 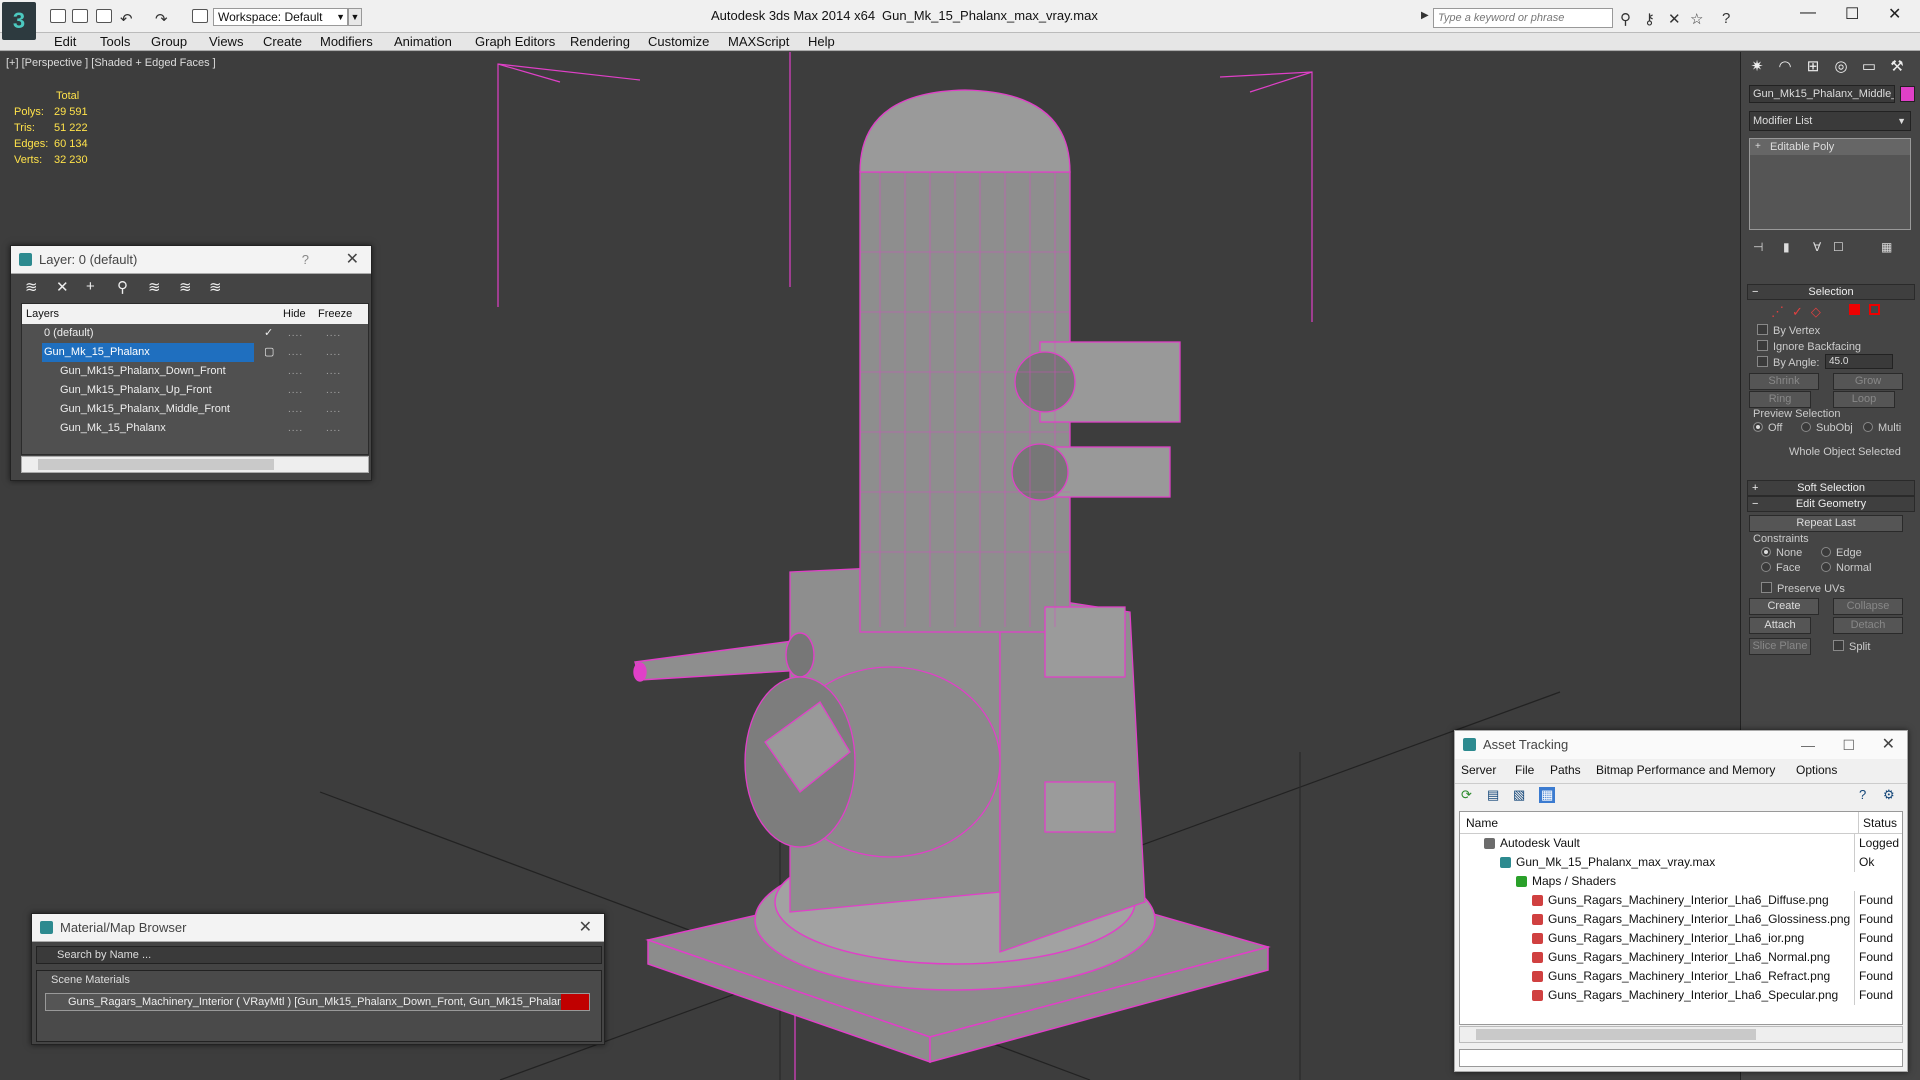 What do you see at coordinates (269, 352) in the screenshot?
I see `add-selection-icon: ▢` at bounding box center [269, 352].